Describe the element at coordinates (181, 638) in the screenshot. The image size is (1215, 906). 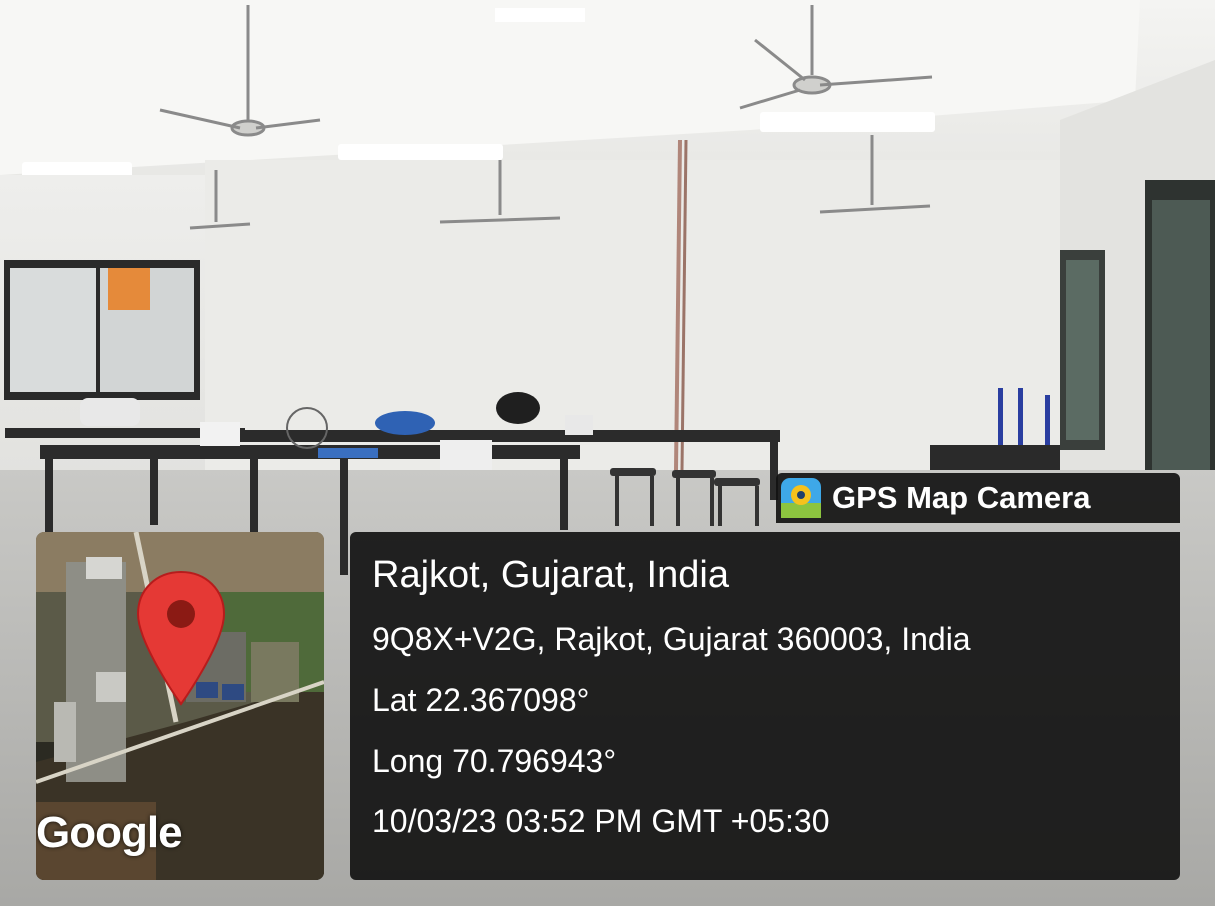
I see `map-pin-icon` at that location.